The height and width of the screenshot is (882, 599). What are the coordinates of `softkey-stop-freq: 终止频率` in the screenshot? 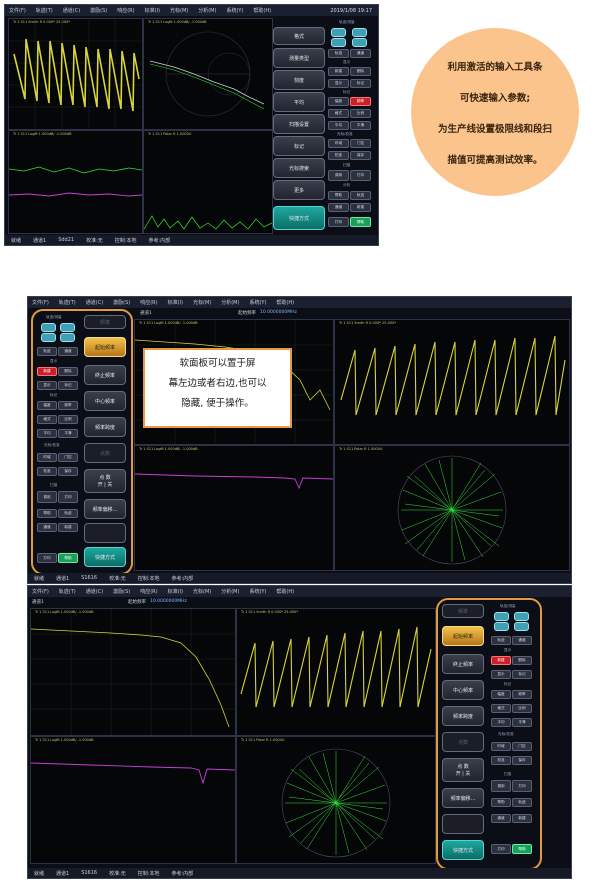 It's located at (105, 375).